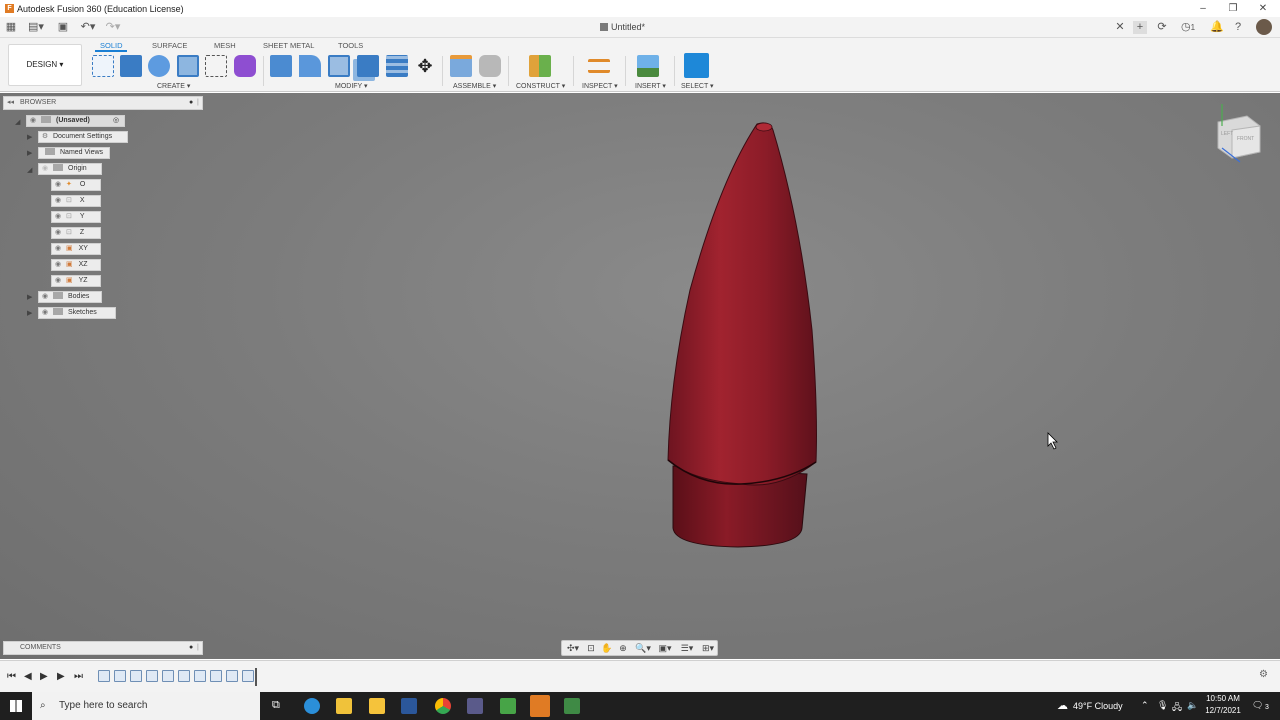  Describe the element at coordinates (377, 706) in the screenshot. I see `store-icon` at that location.